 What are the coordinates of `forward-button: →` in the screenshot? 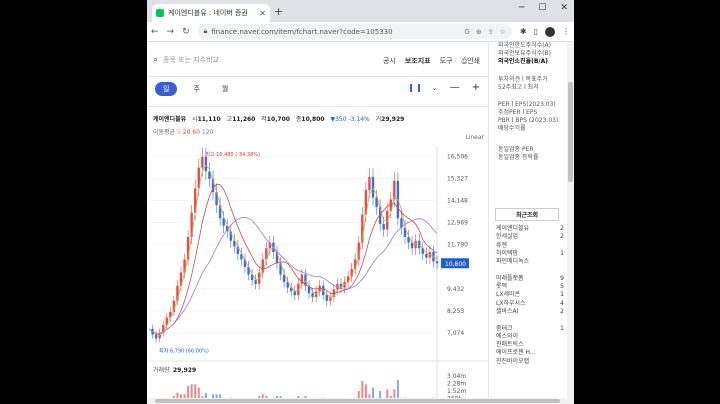 It's located at (171, 32).